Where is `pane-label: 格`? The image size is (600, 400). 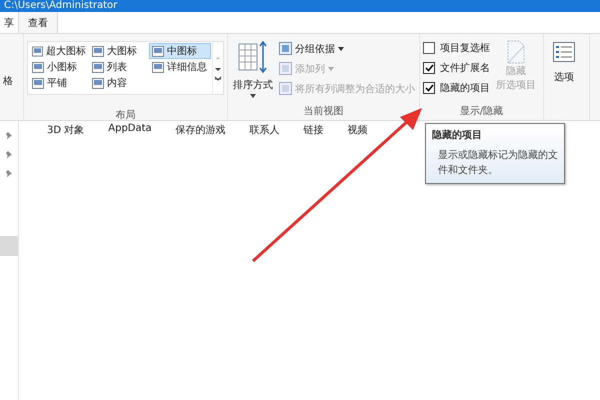 pane-label: 格 is located at coordinates (8, 97).